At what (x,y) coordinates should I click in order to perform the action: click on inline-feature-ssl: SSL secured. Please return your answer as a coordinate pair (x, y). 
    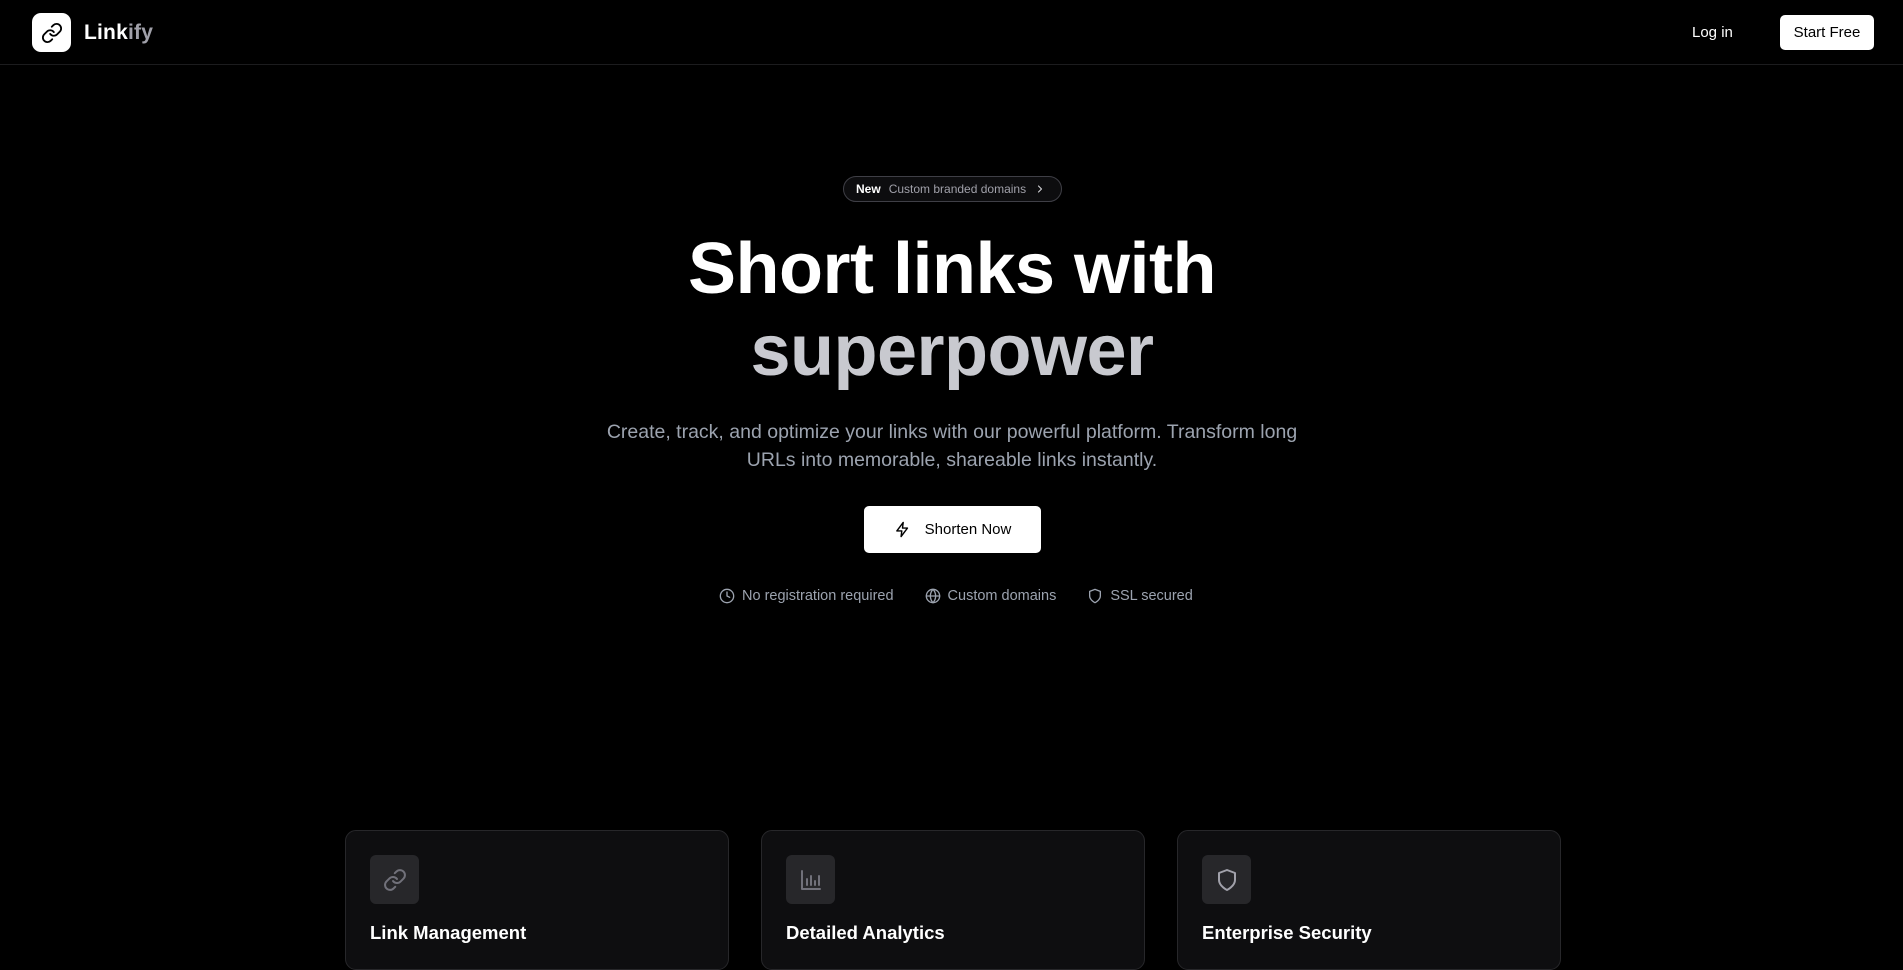
    Looking at the image, I should click on (1140, 596).